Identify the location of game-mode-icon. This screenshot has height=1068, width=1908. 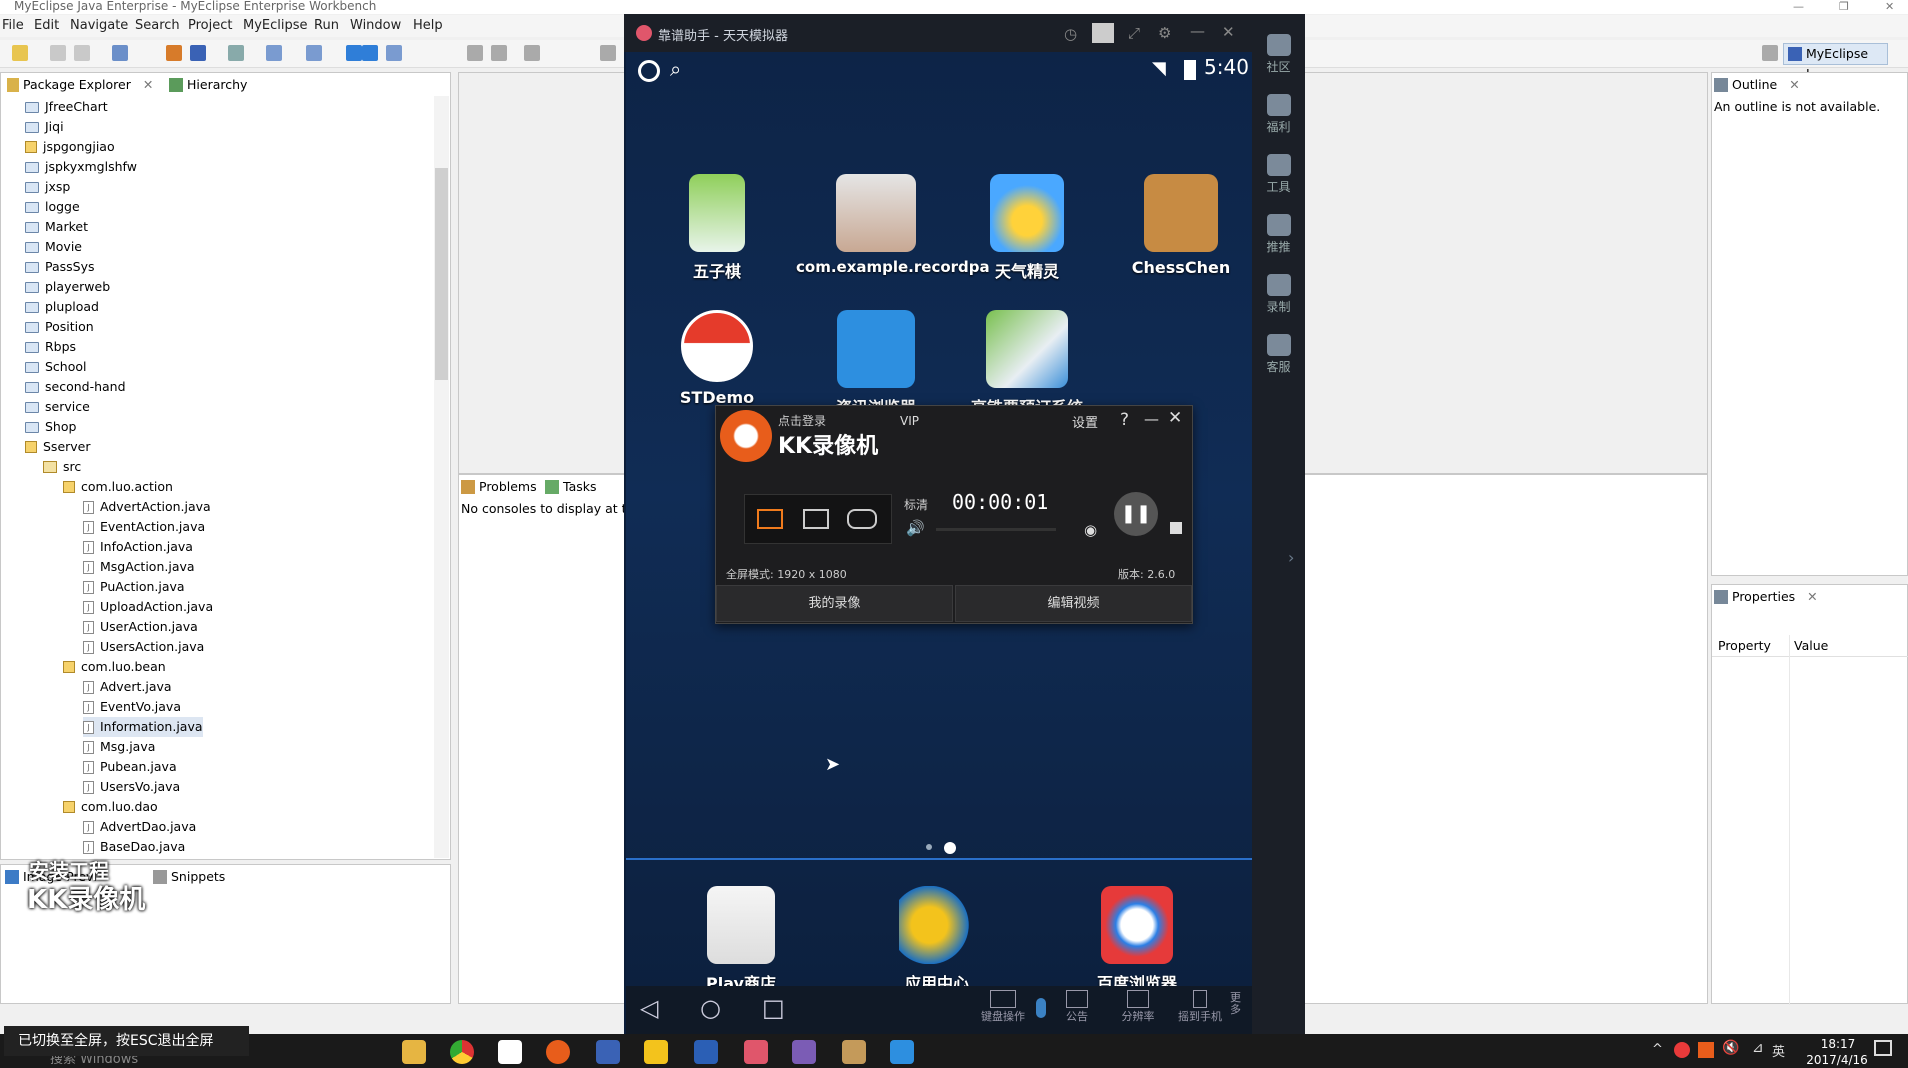
(862, 519).